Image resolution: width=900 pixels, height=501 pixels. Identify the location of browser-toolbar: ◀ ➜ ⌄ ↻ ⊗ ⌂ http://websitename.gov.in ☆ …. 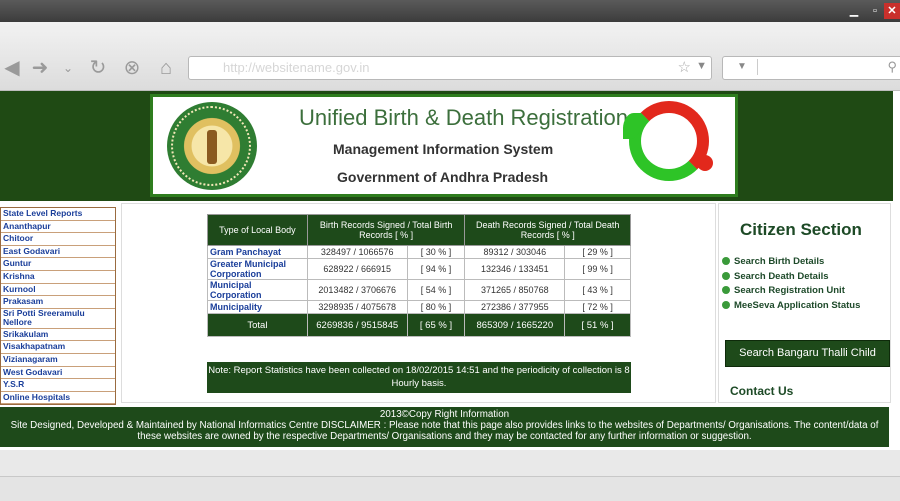
(450, 56).